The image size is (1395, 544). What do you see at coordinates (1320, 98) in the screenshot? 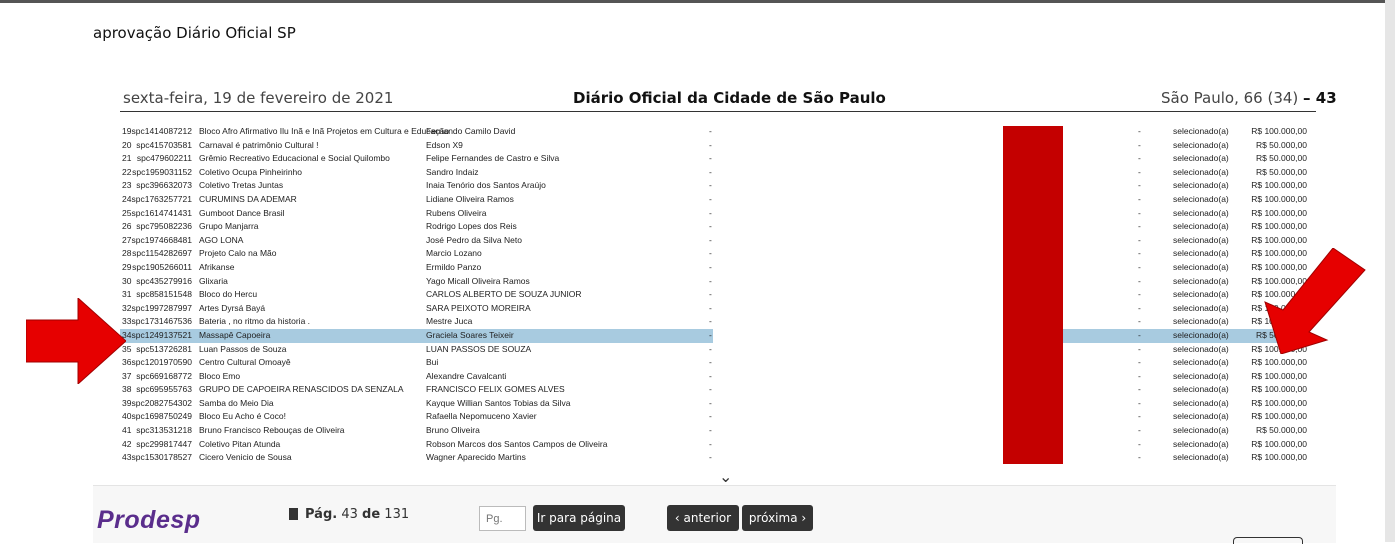
I see `header-page-number: – 43` at bounding box center [1320, 98].